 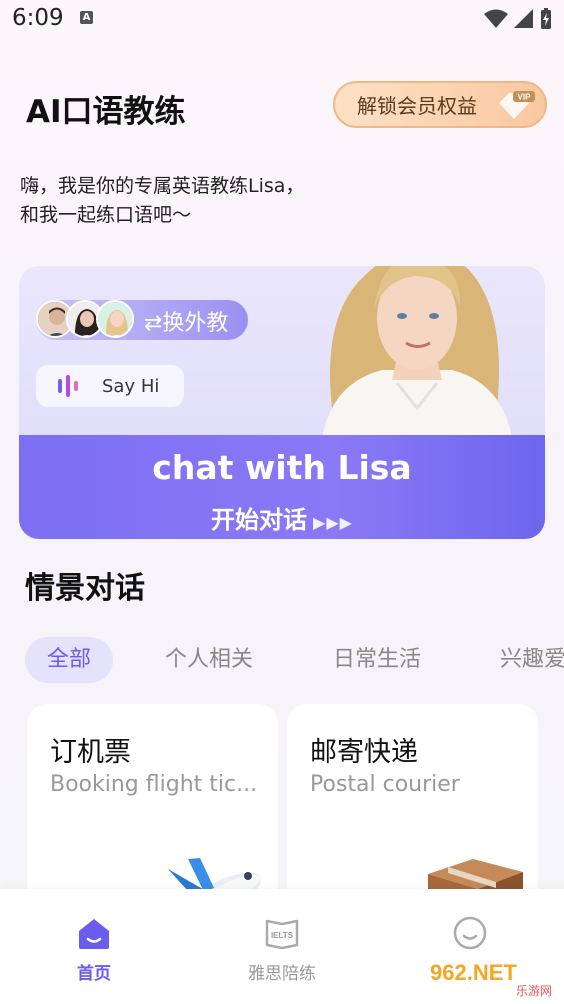 What do you see at coordinates (282, 19) in the screenshot?
I see `status-bar: 6:09 A` at bounding box center [282, 19].